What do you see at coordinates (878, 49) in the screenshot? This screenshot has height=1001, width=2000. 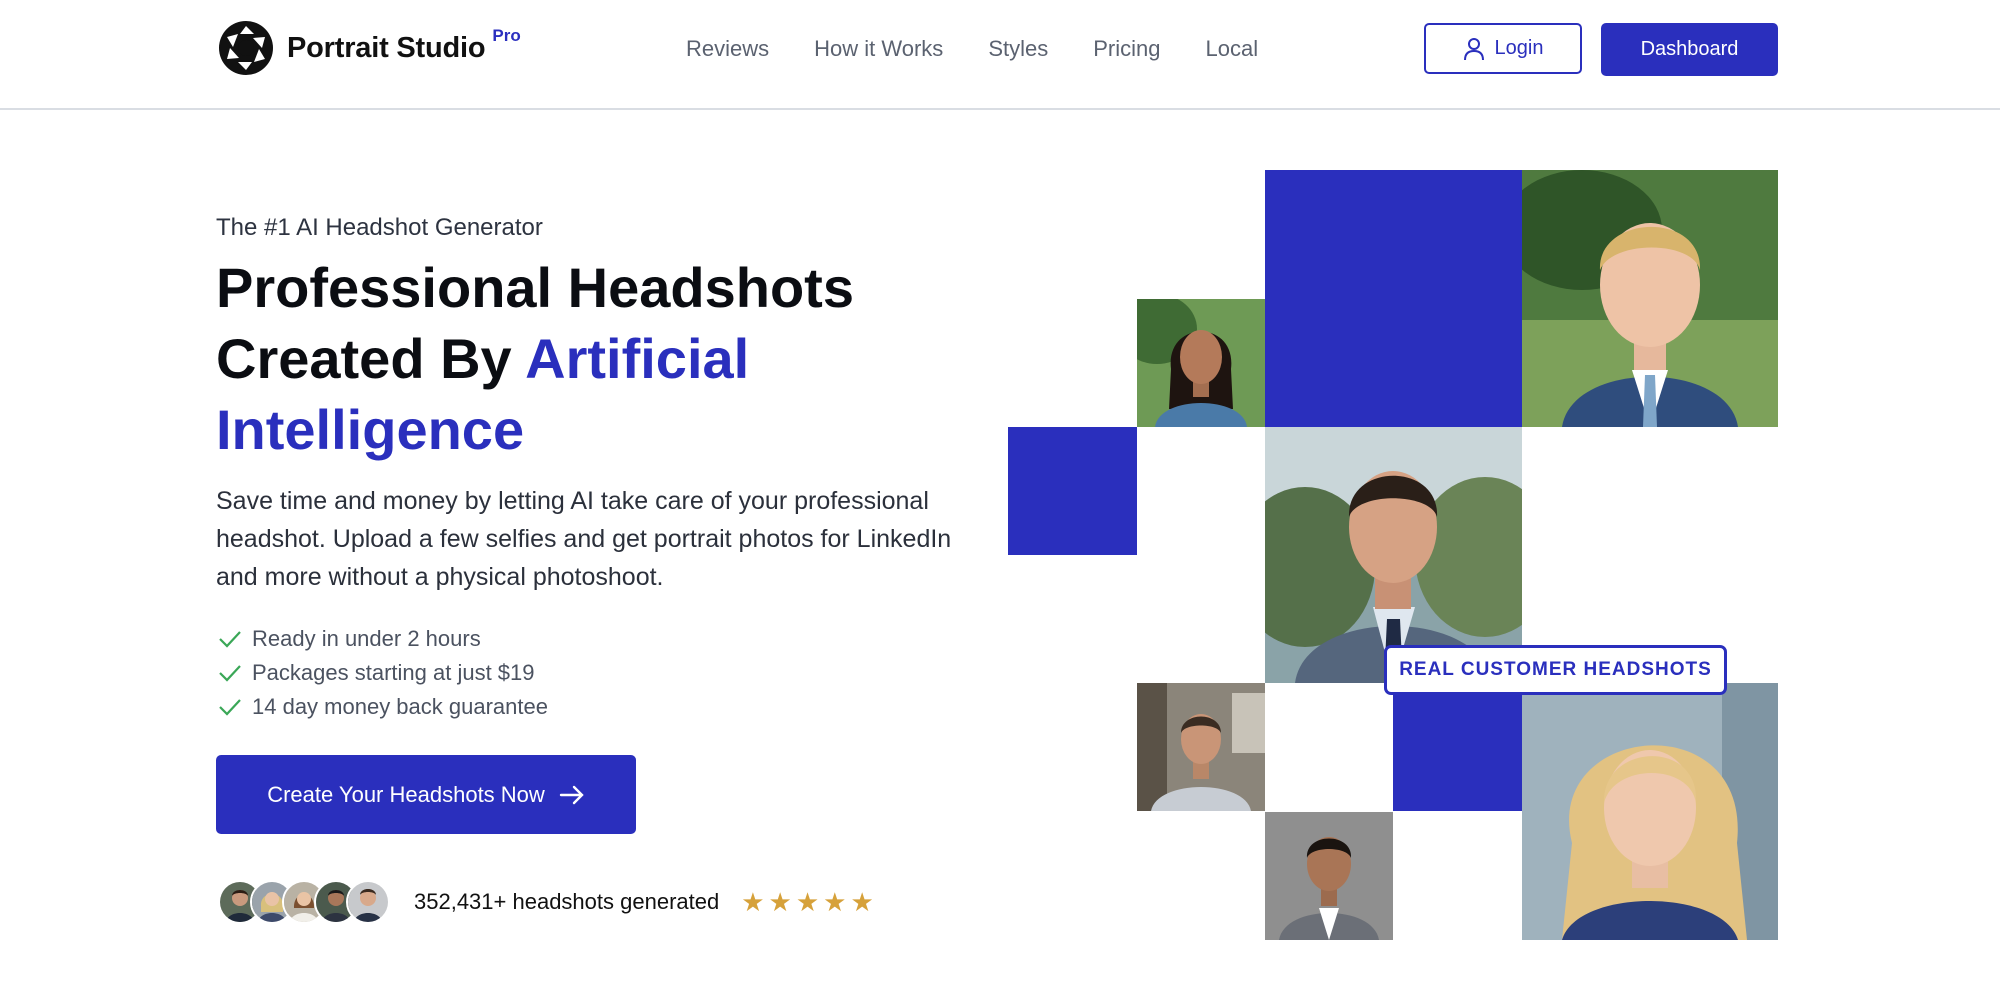 I see `nav-how-it-works: How it Works` at bounding box center [878, 49].